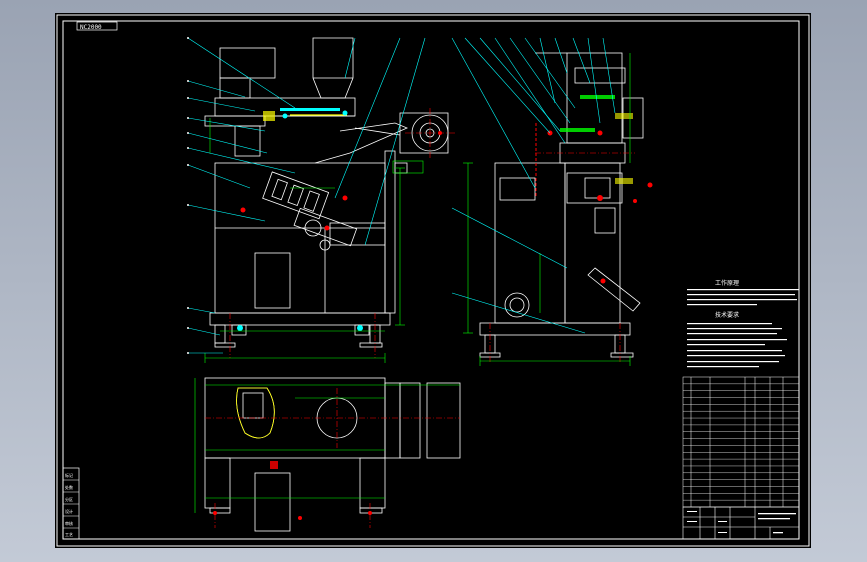 Image resolution: width=867 pixels, height=562 pixels. I want to click on side-view-dimensions, so click(547, 209).